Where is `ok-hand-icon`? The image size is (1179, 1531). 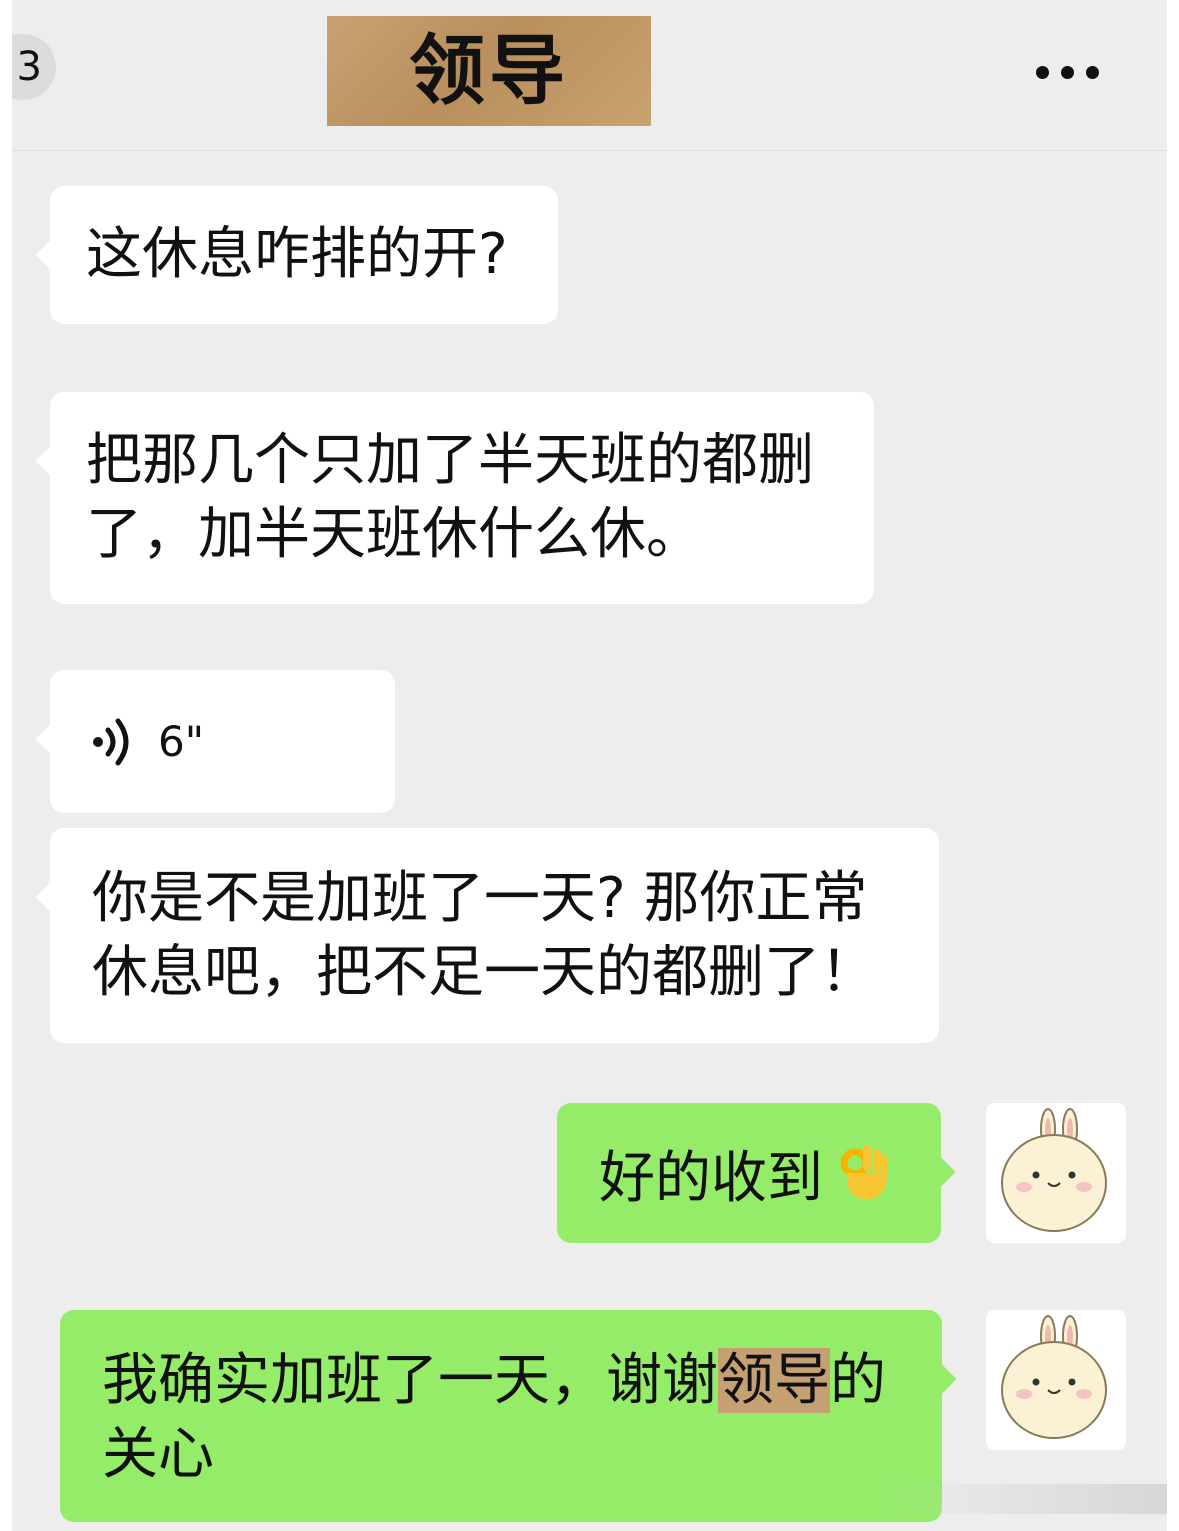 ok-hand-icon is located at coordinates (864, 1172).